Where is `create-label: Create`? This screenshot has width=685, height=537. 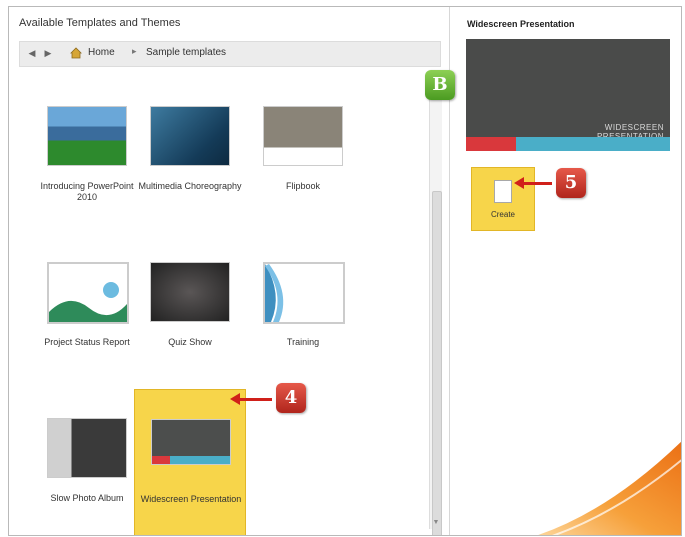 create-label: Create is located at coordinates (502, 214).